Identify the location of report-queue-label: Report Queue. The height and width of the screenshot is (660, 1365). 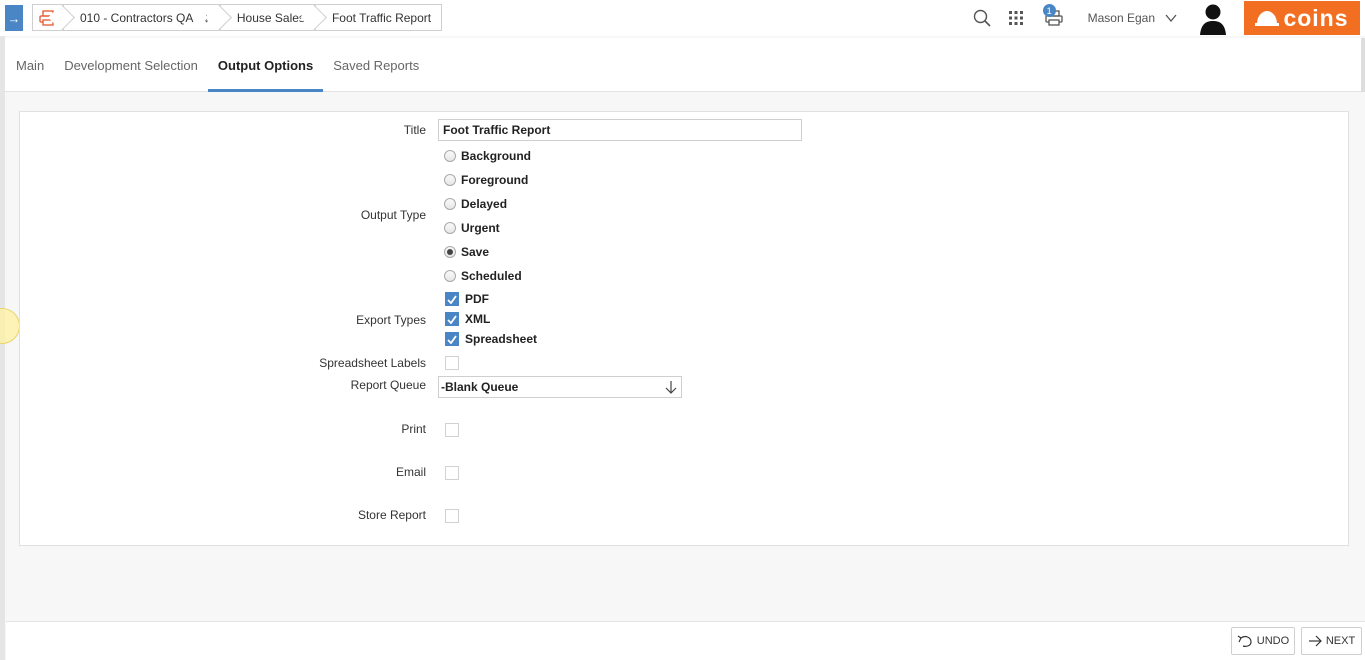
(388, 385).